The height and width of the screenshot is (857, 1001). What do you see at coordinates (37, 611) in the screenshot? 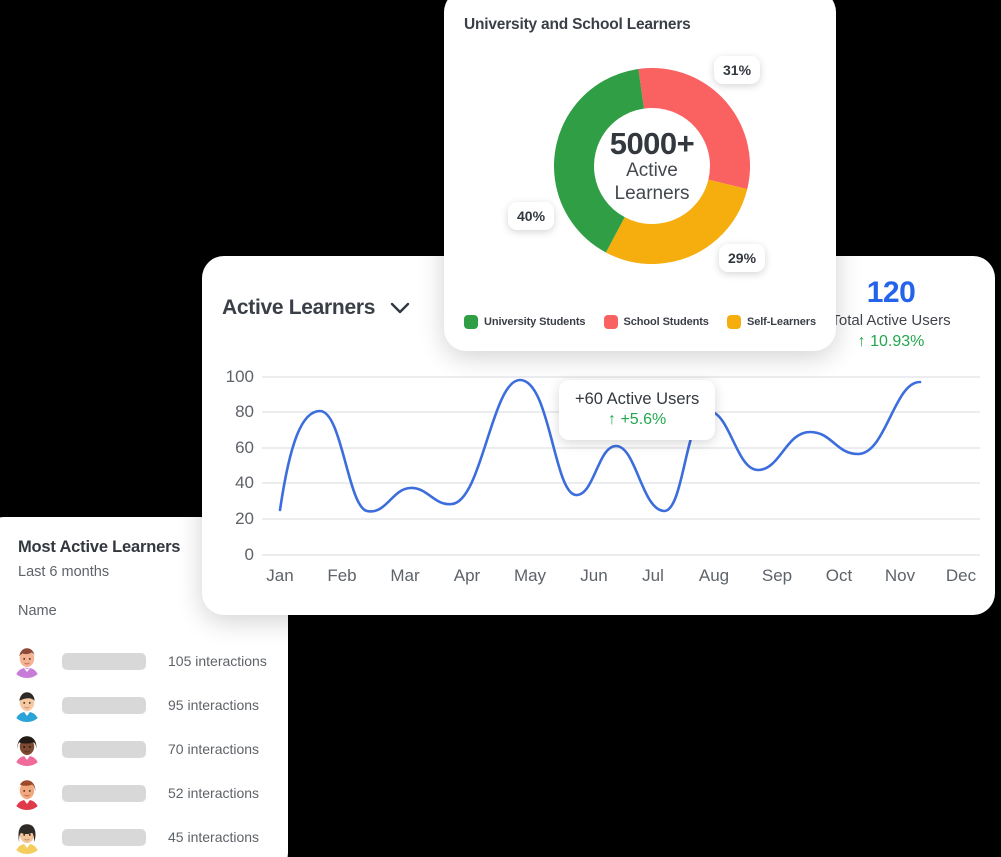
I see `learners-column-header-name: Name` at bounding box center [37, 611].